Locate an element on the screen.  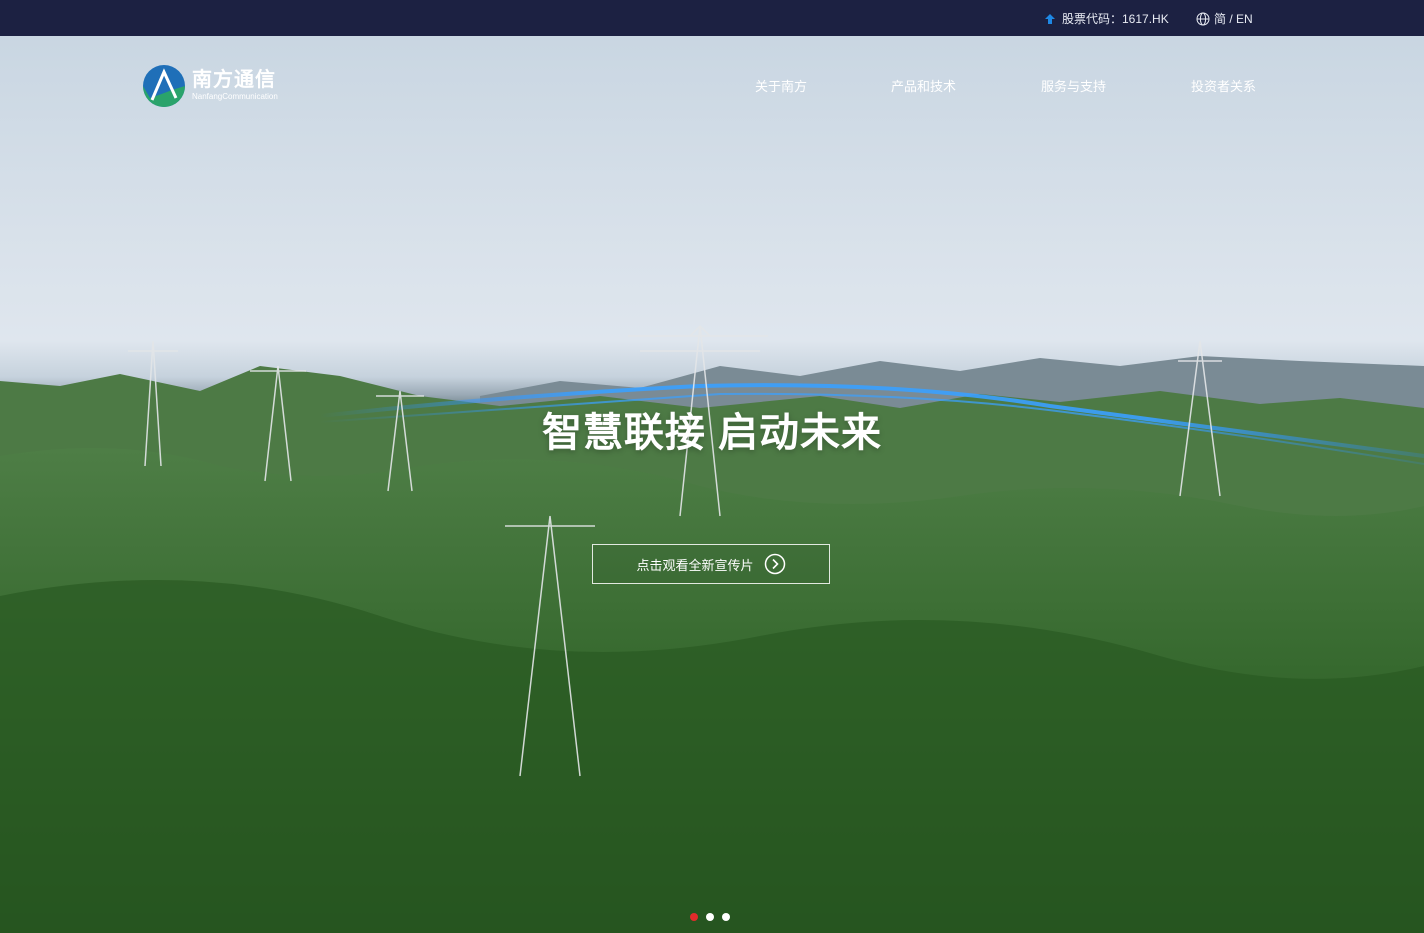
globe-icon is located at coordinates (1203, 18).